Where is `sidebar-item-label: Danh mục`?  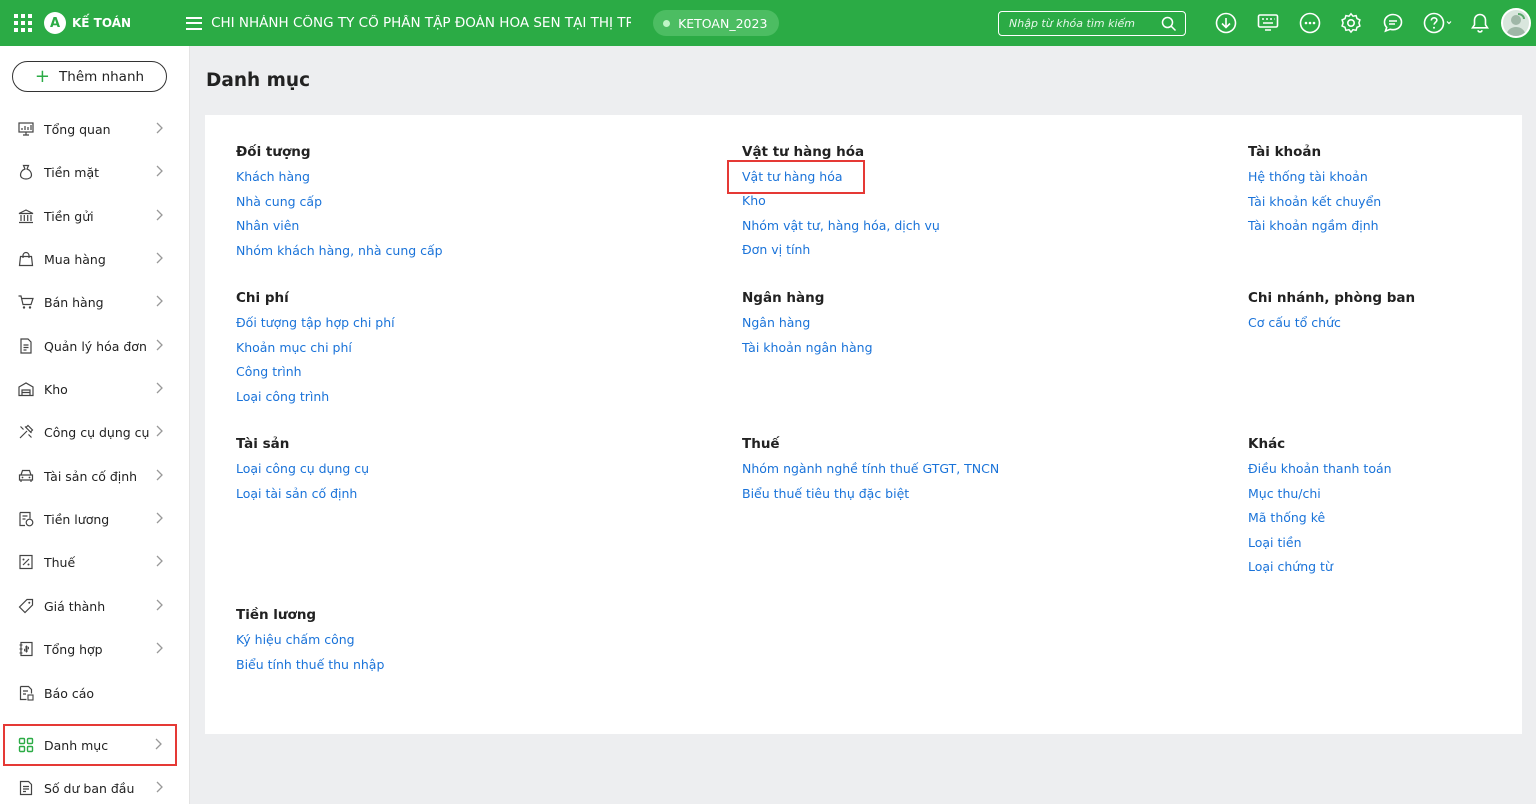 sidebar-item-label: Danh mục is located at coordinates (76, 745).